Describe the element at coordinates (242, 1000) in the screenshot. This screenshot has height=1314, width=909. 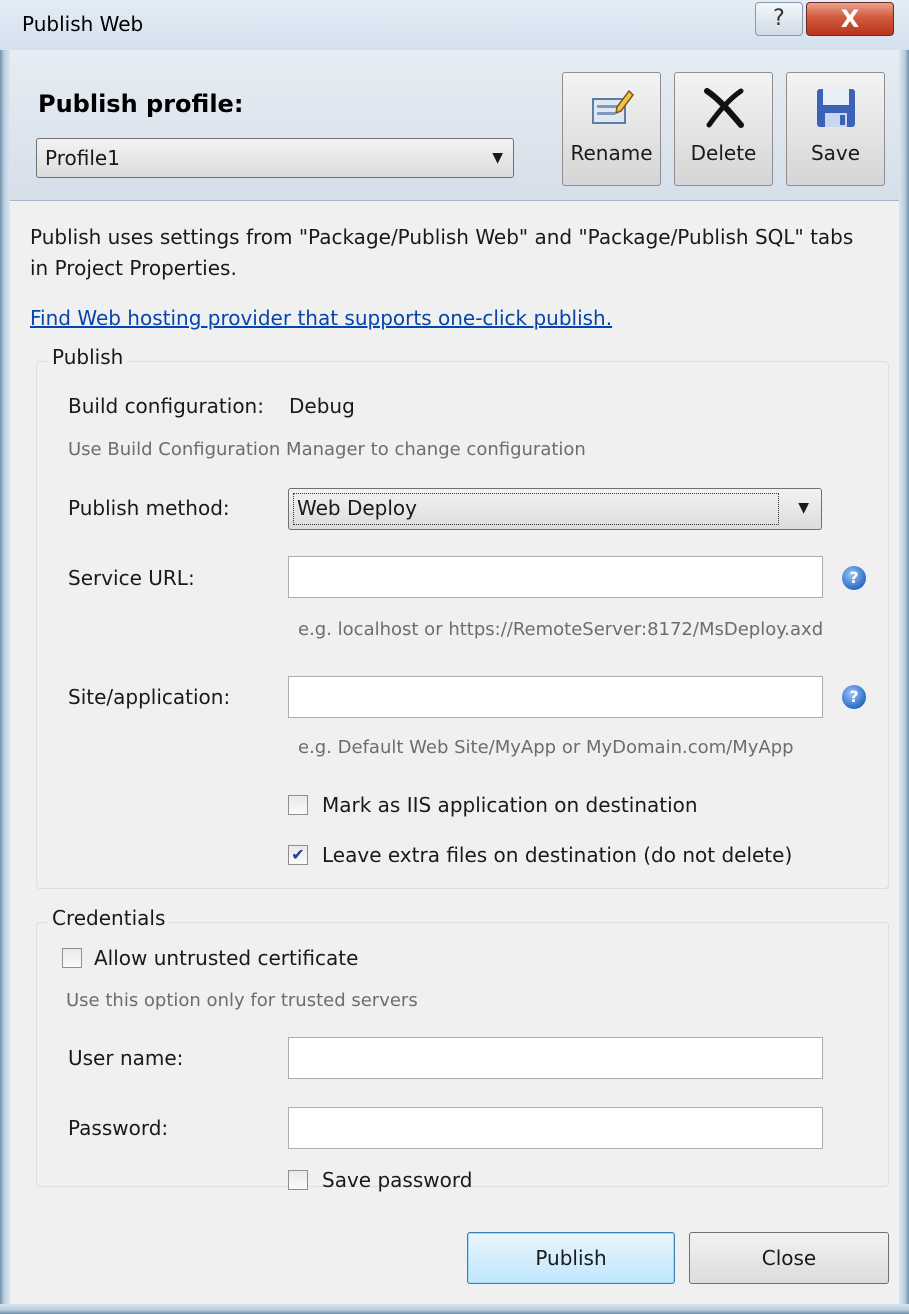
I see `untrusted-hint: Use this option only for trusted servers` at that location.